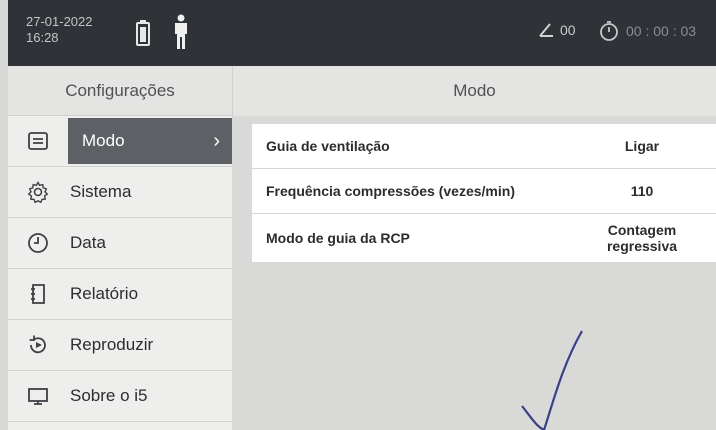 The image size is (716, 430). What do you see at coordinates (59, 21) in the screenshot?
I see `date-text: 27-01-2022` at bounding box center [59, 21].